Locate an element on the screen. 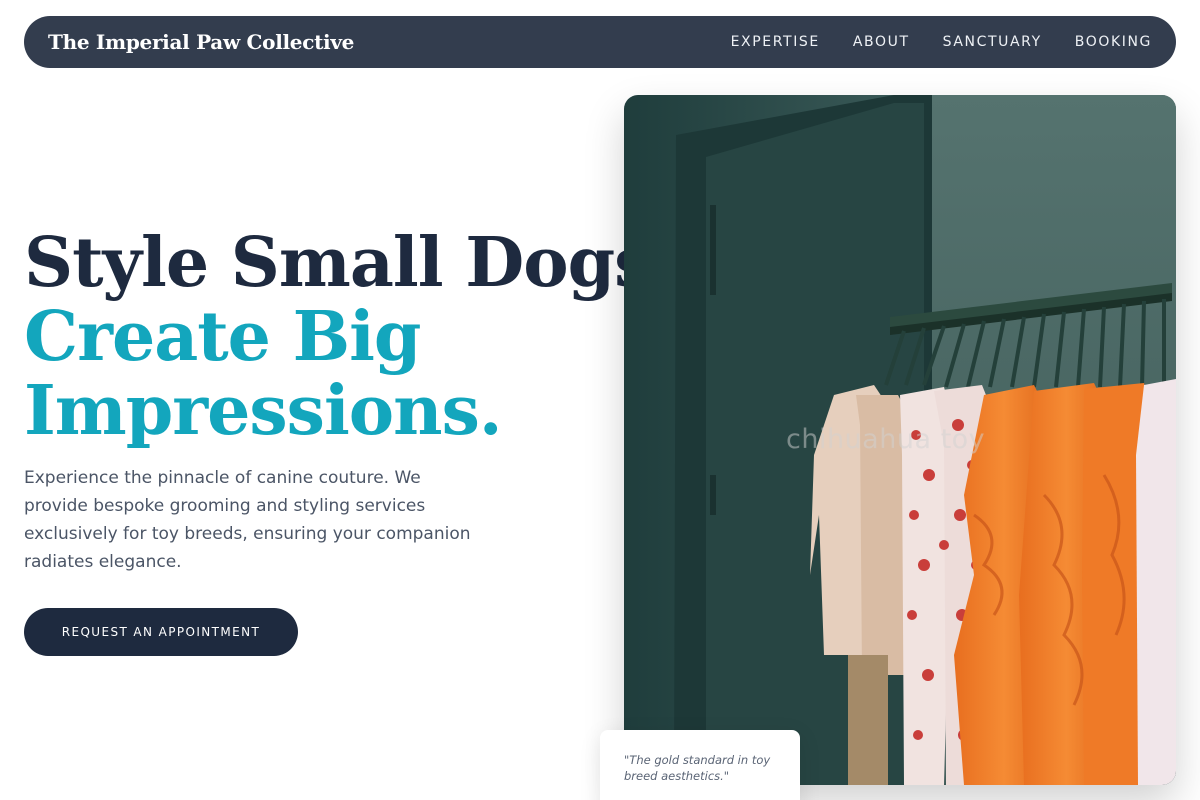 The width and height of the screenshot is (1200, 800). headline-line-1: Style Small Dogs, is located at coordinates (349, 263).